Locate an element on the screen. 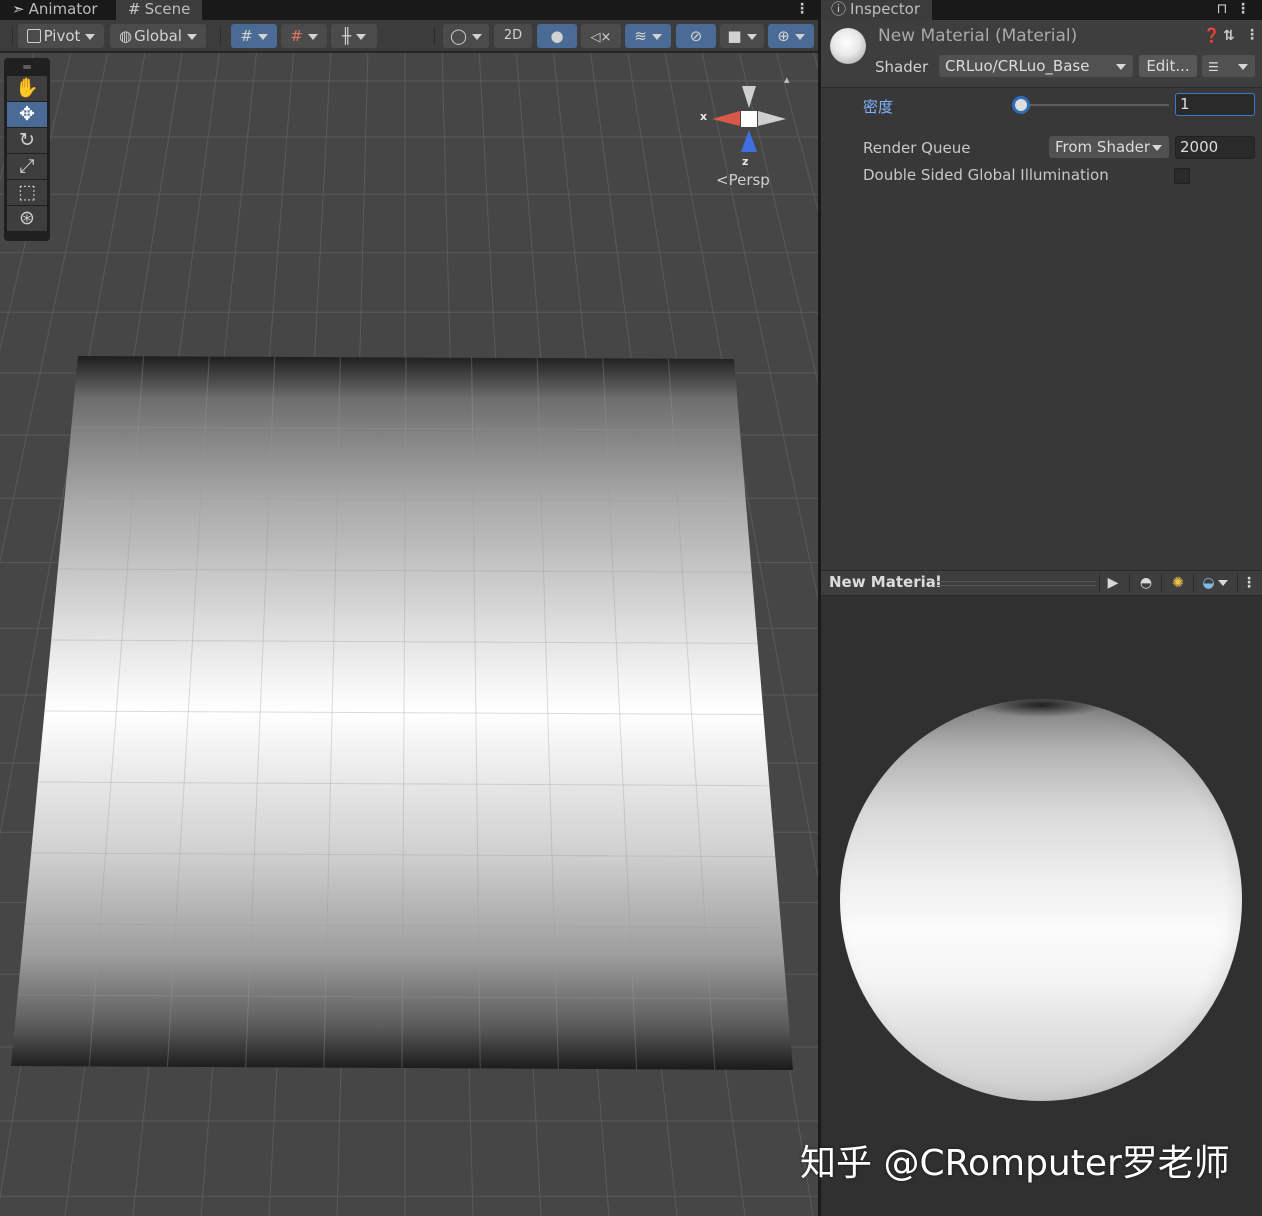 The image size is (1262, 1216). audio-toggle: ◁× is located at coordinates (601, 36).